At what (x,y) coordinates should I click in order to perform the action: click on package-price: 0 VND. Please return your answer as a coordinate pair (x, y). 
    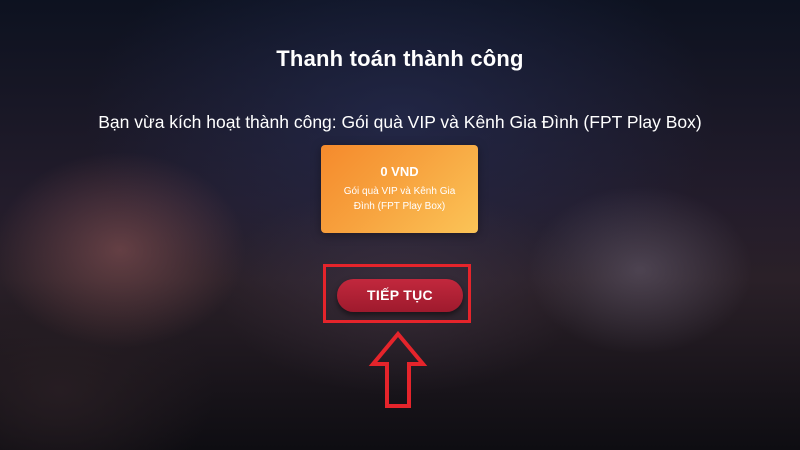
    Looking at the image, I should click on (399, 171).